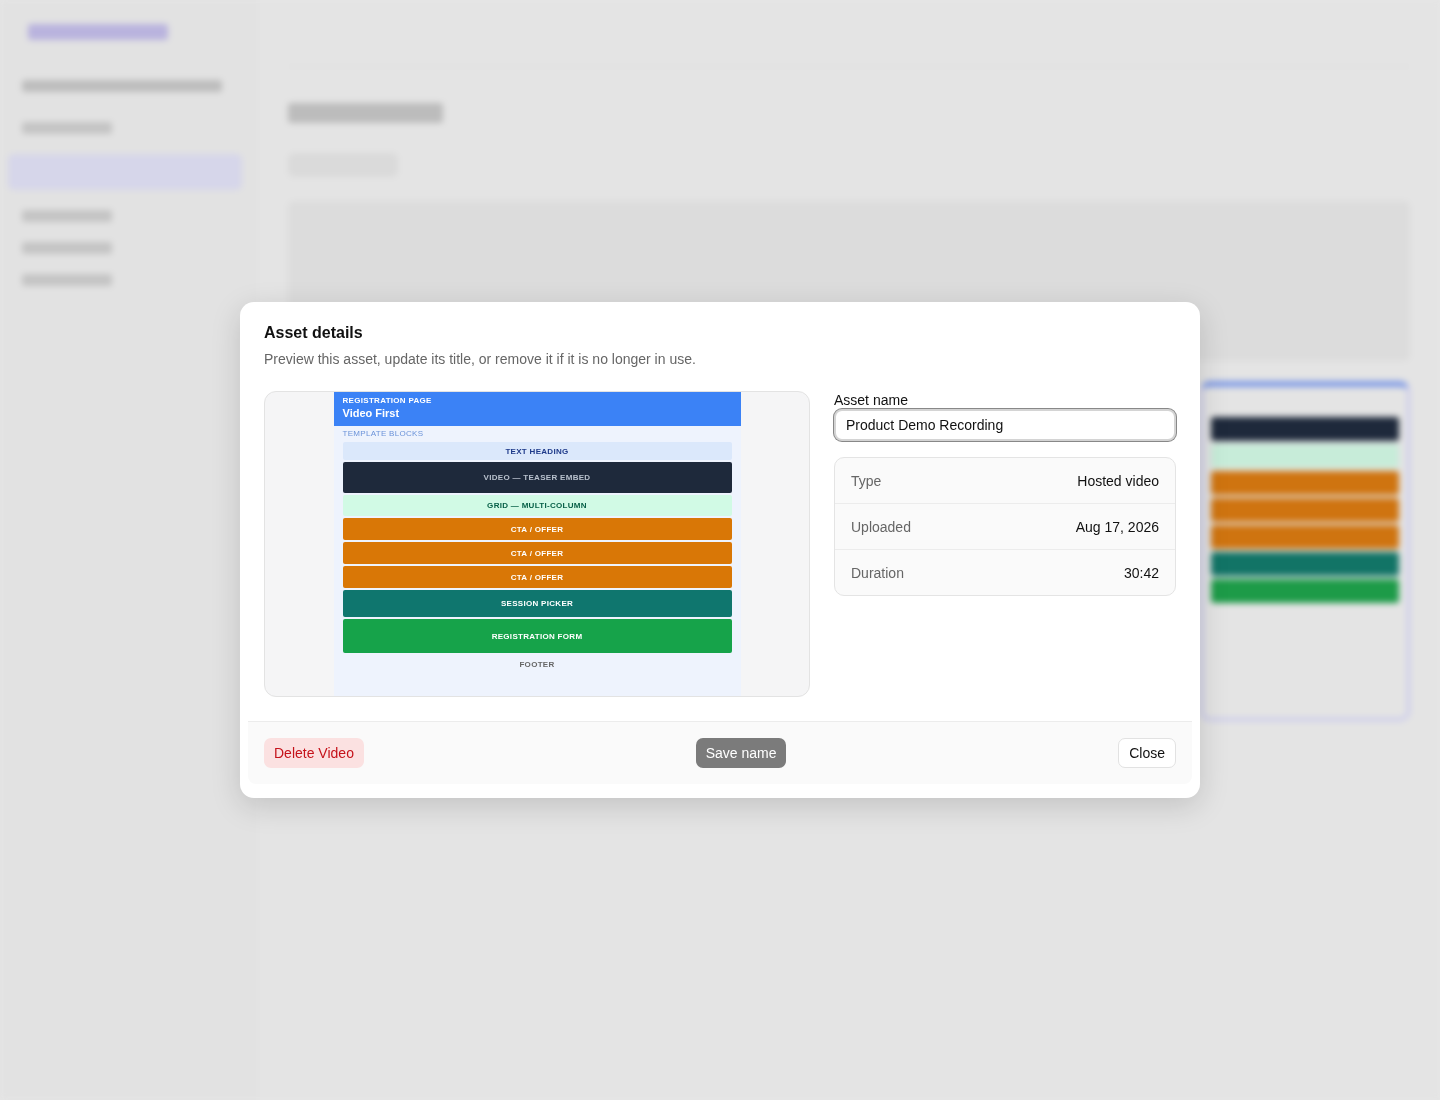 The height and width of the screenshot is (1100, 1440). Describe the element at coordinates (871, 400) in the screenshot. I see `field-label: Asset name` at that location.